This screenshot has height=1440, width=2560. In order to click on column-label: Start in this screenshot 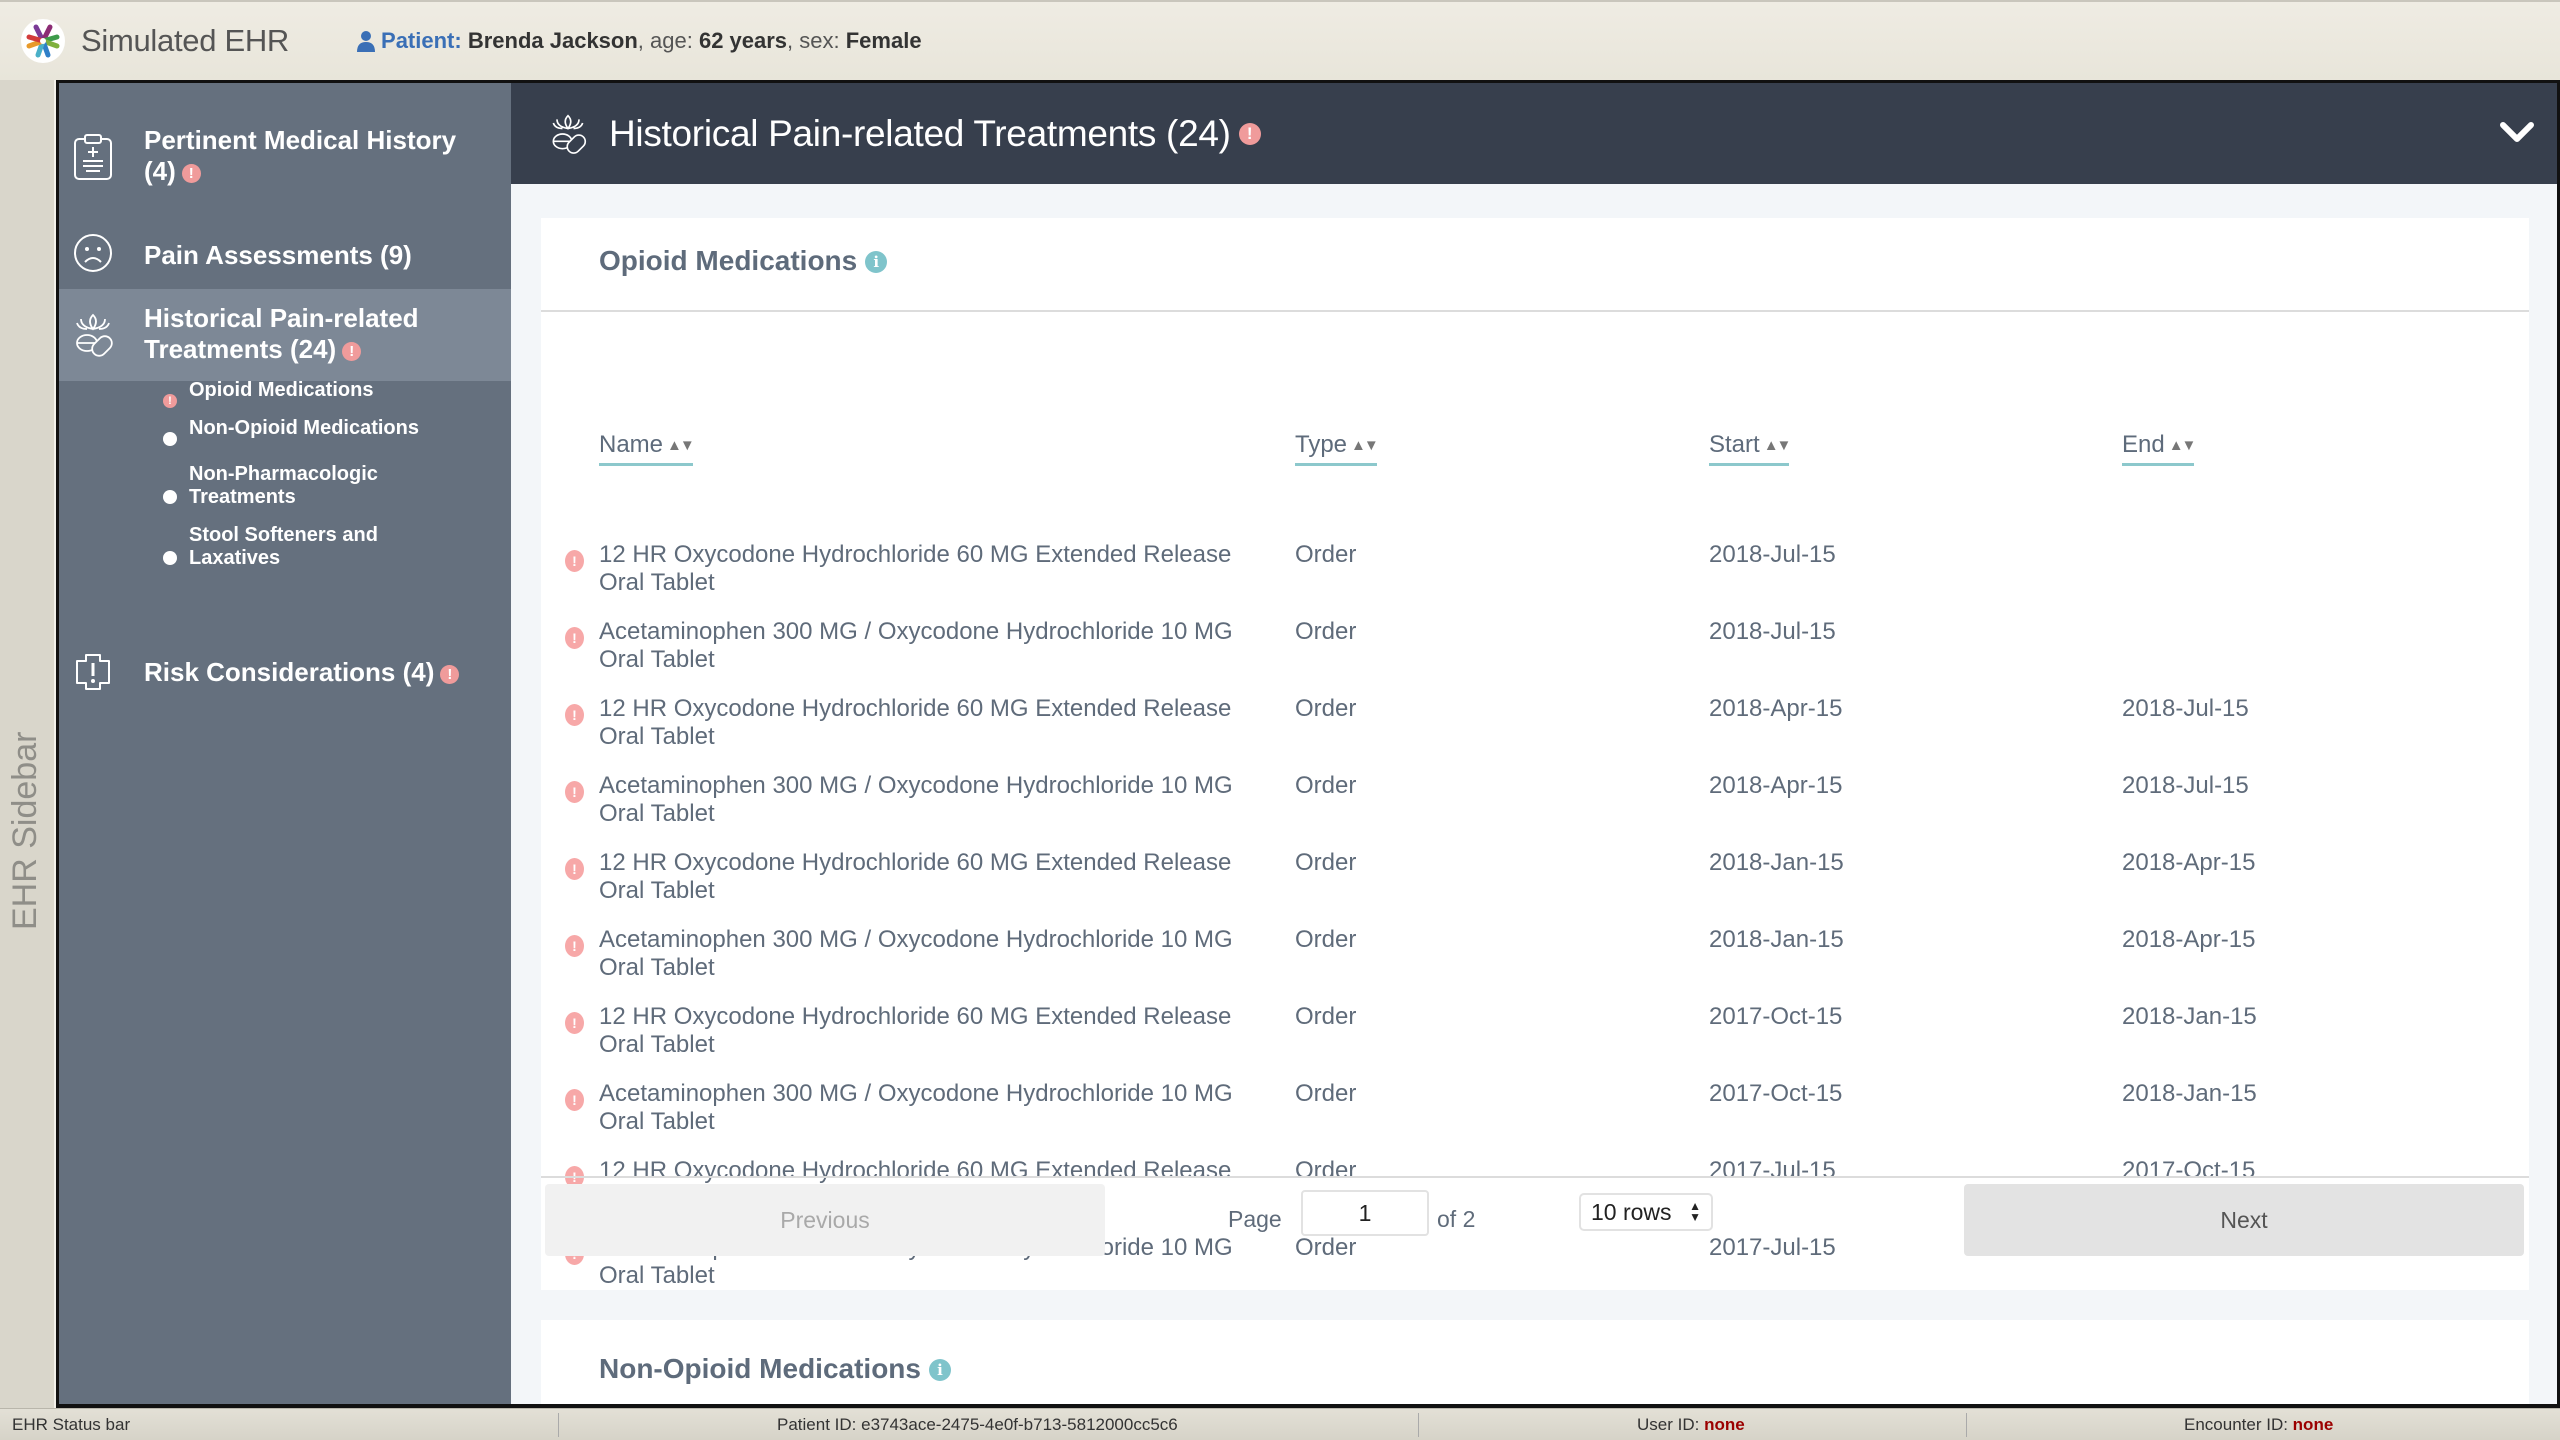, I will do `click(1734, 444)`.